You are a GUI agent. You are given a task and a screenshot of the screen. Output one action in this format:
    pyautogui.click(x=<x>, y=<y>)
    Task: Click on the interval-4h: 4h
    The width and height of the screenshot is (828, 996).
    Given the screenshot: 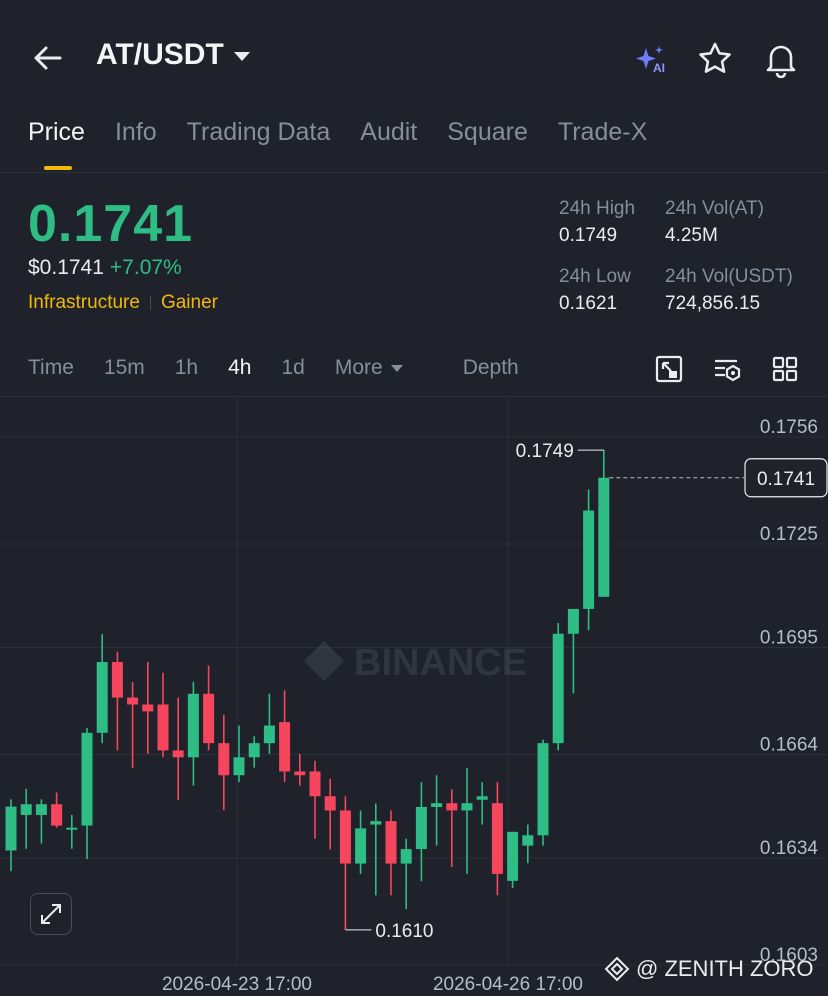 What is the action you would take?
    pyautogui.click(x=239, y=368)
    